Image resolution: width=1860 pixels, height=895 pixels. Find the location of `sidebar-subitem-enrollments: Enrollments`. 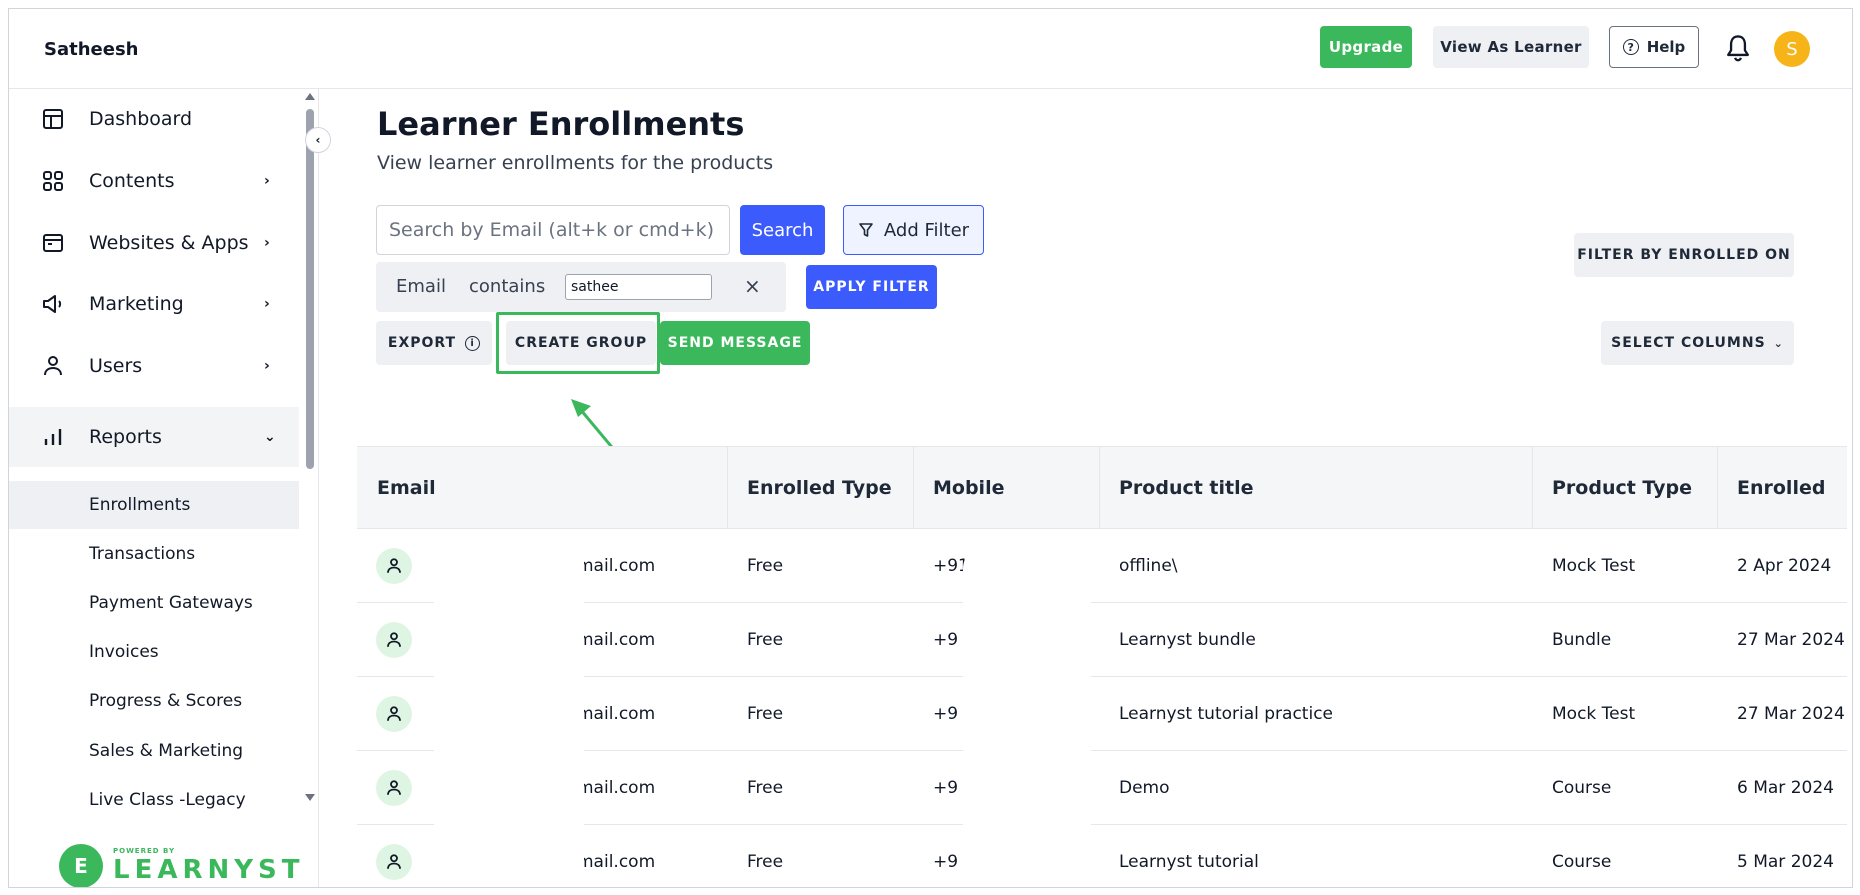

sidebar-subitem-enrollments: Enrollments is located at coordinates (154, 505).